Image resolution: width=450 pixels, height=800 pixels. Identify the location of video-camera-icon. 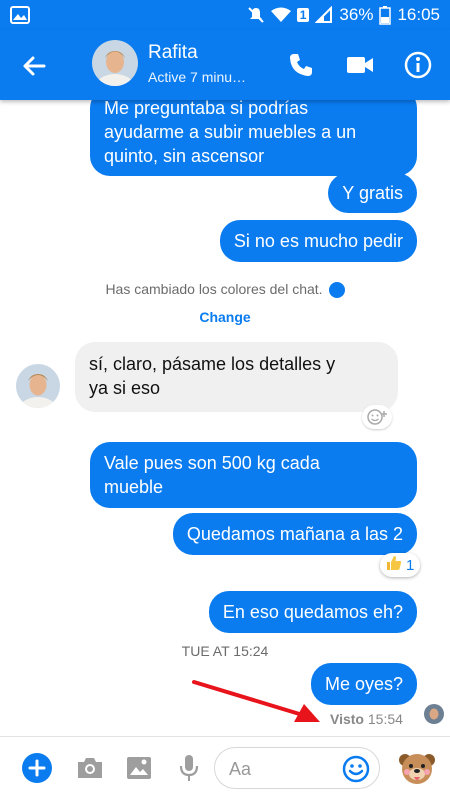
(360, 65).